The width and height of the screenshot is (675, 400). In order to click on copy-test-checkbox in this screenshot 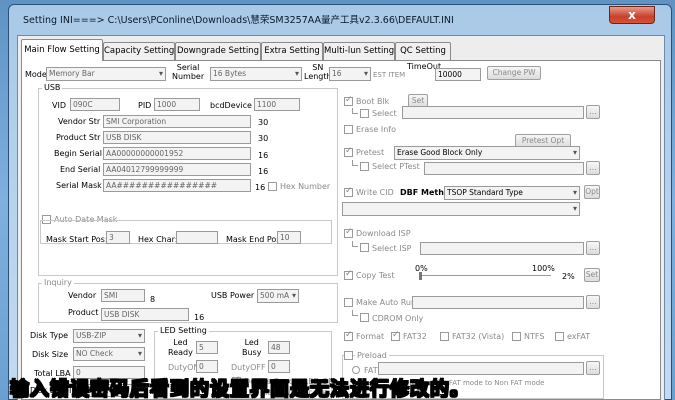, I will do `click(348, 274)`.